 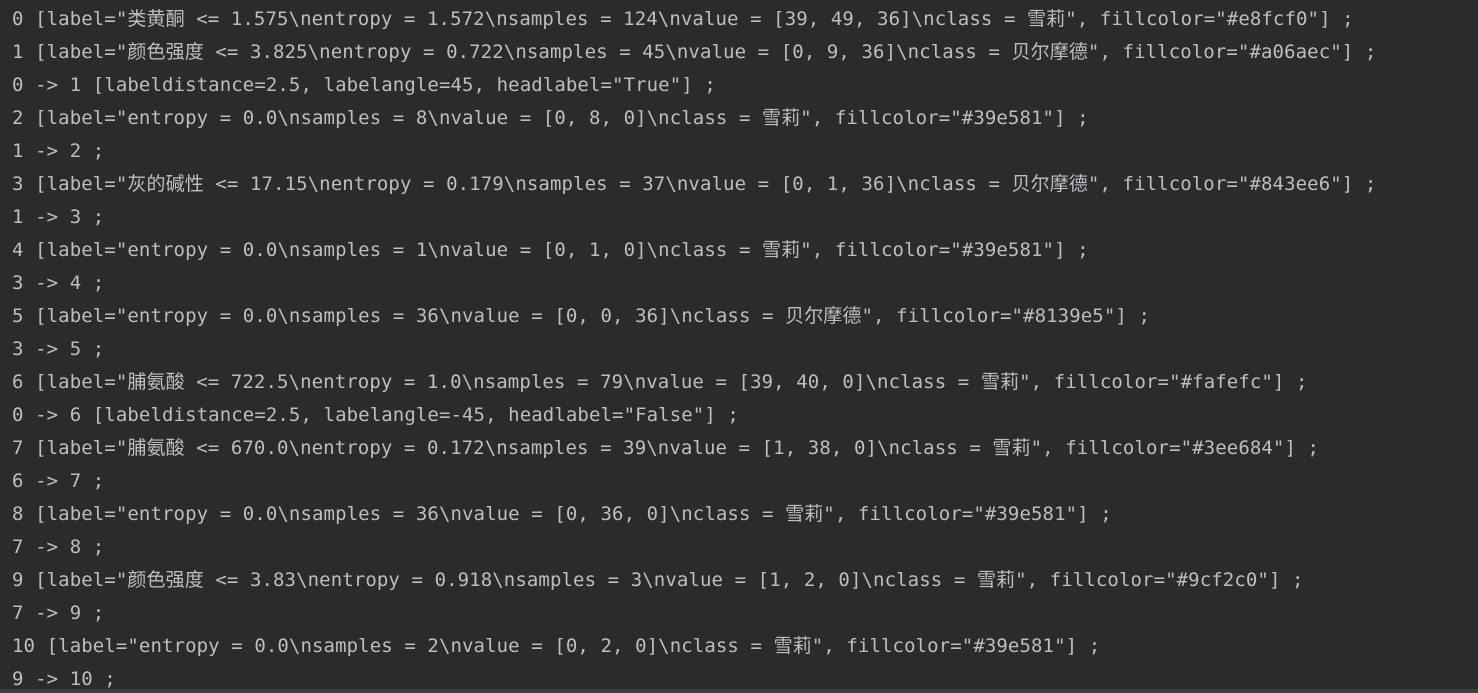 I want to click on console-line-18: 7 -> 9 ;, so click(x=58, y=613).